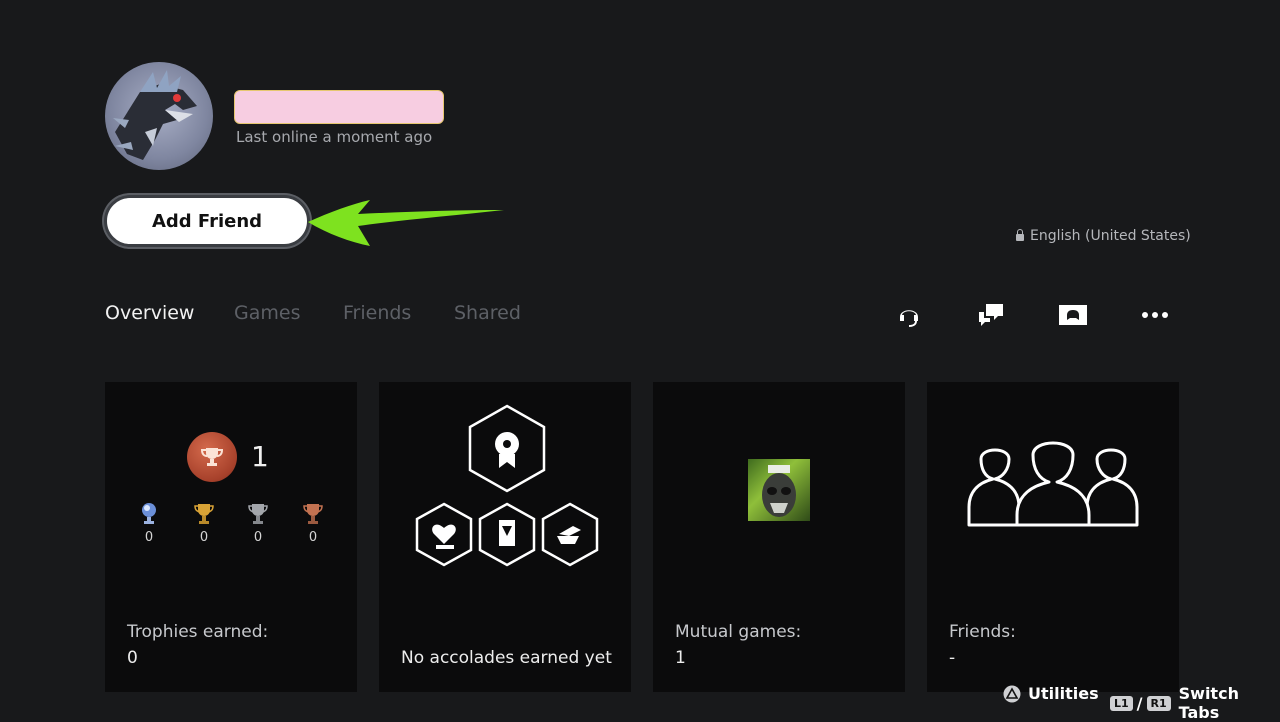 This screenshot has height=722, width=1280. I want to click on tab-friends: Friends, so click(377, 313).